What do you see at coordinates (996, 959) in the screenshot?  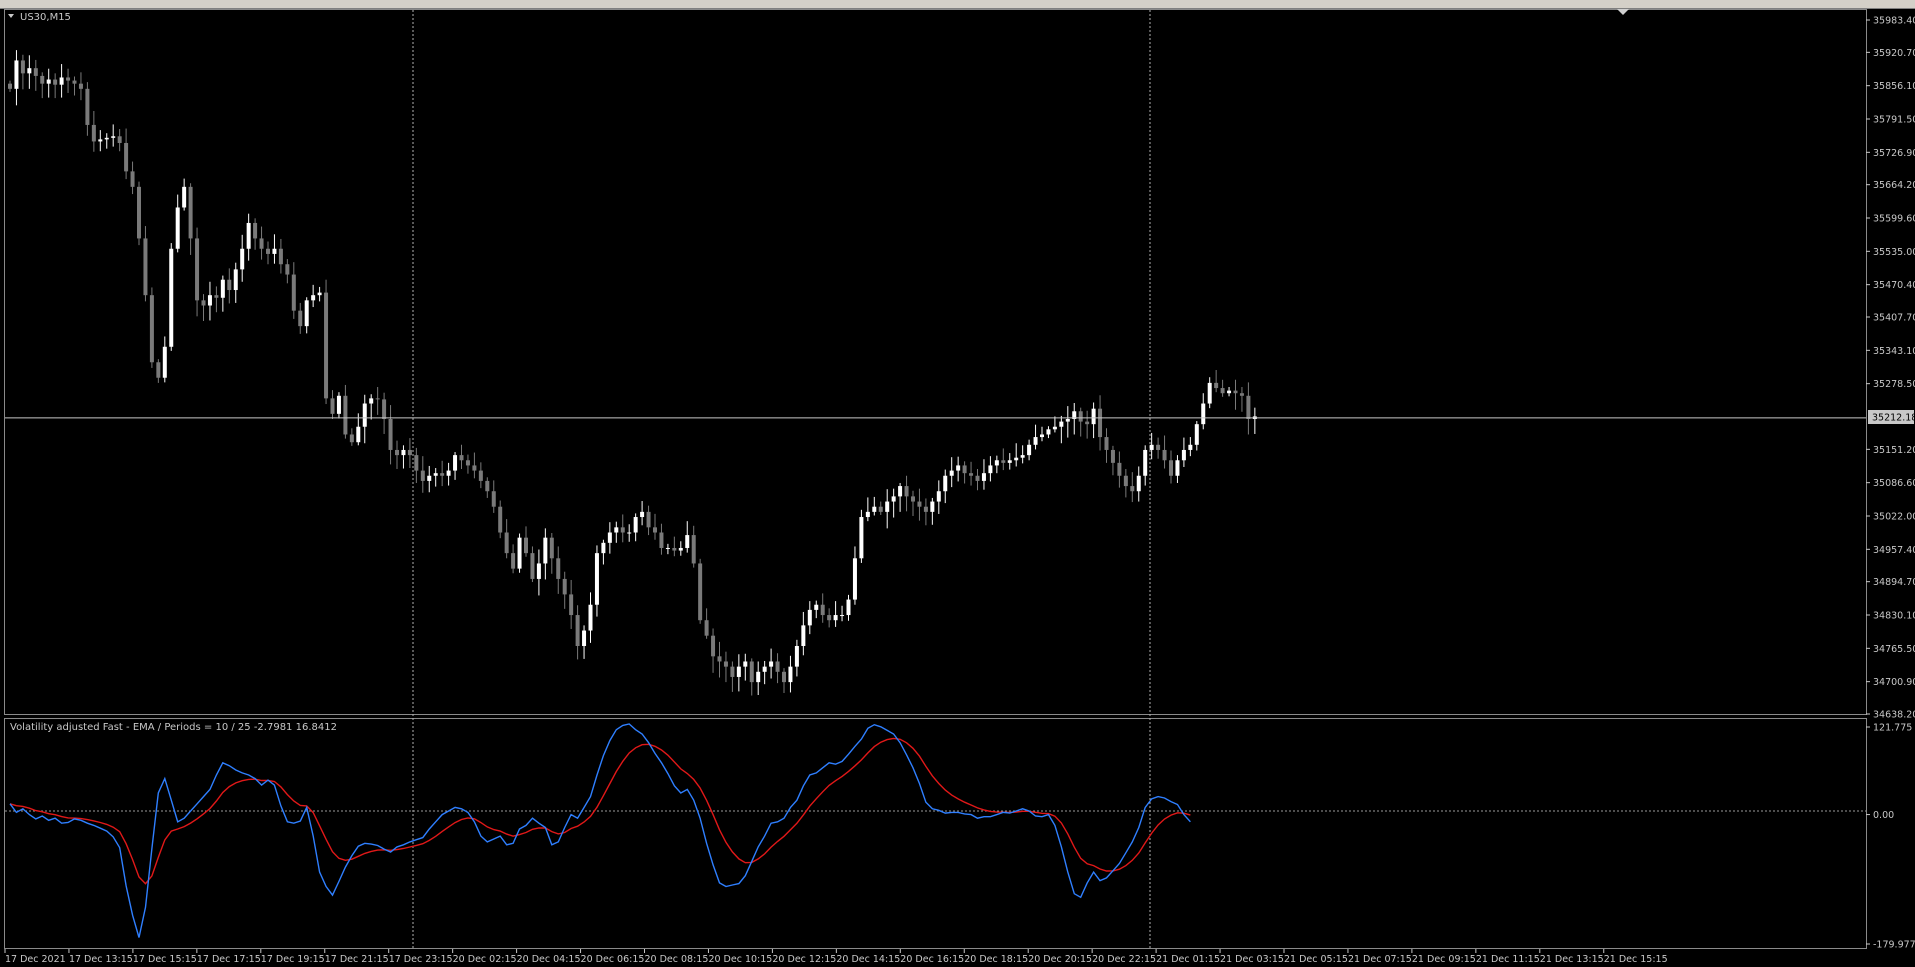 I see `time-axis-label: 20 Dec 18:15` at bounding box center [996, 959].